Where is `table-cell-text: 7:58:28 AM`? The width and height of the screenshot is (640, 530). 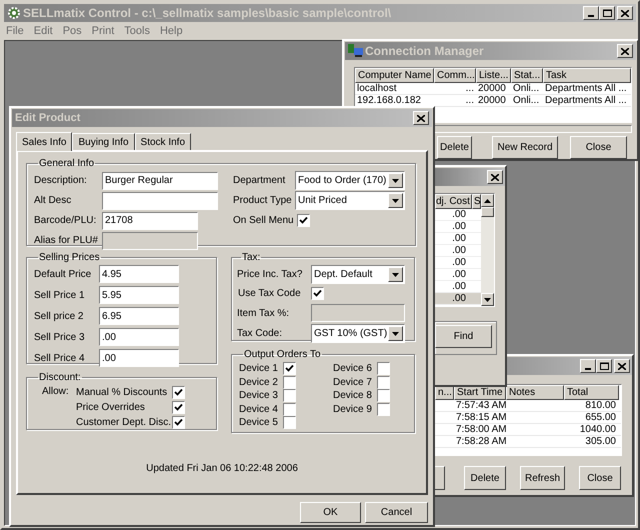
table-cell-text: 7:58:28 AM is located at coordinates (480, 441).